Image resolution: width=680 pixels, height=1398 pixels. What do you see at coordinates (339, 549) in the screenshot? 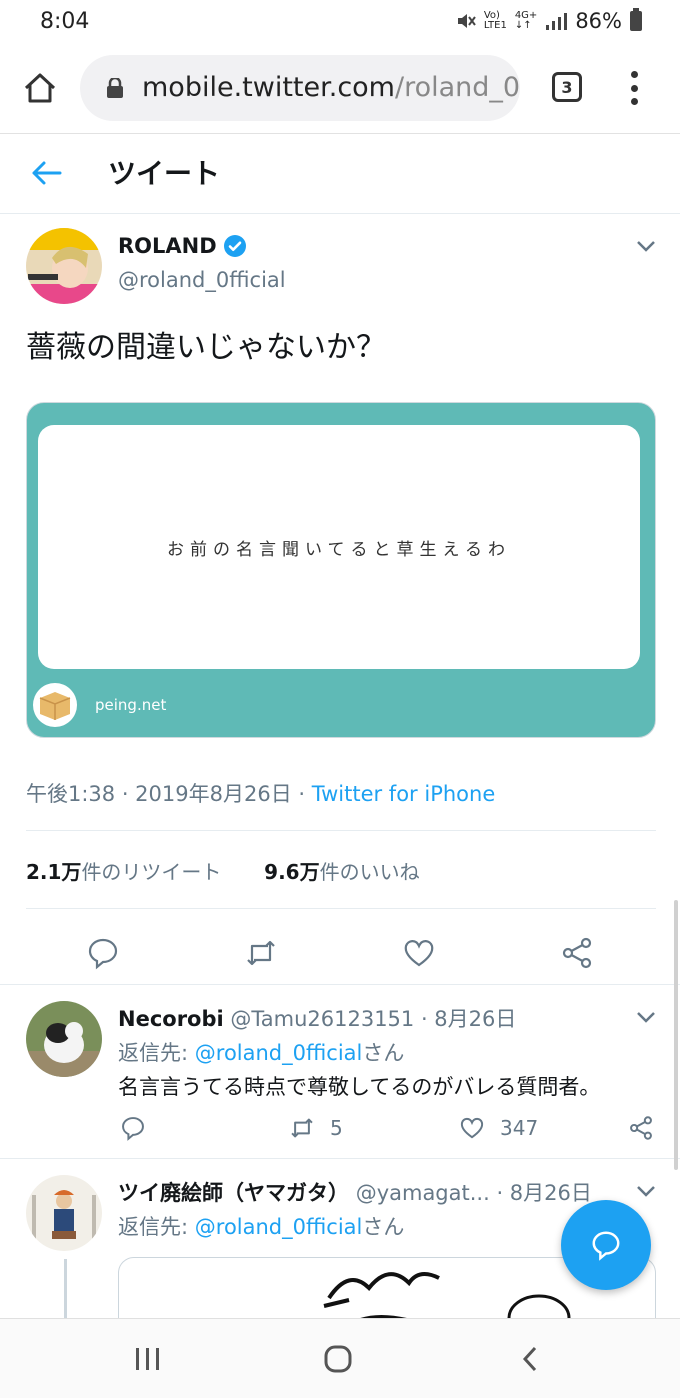
I see `card-quote: お前の名言聞いてると草生えるわ` at bounding box center [339, 549].